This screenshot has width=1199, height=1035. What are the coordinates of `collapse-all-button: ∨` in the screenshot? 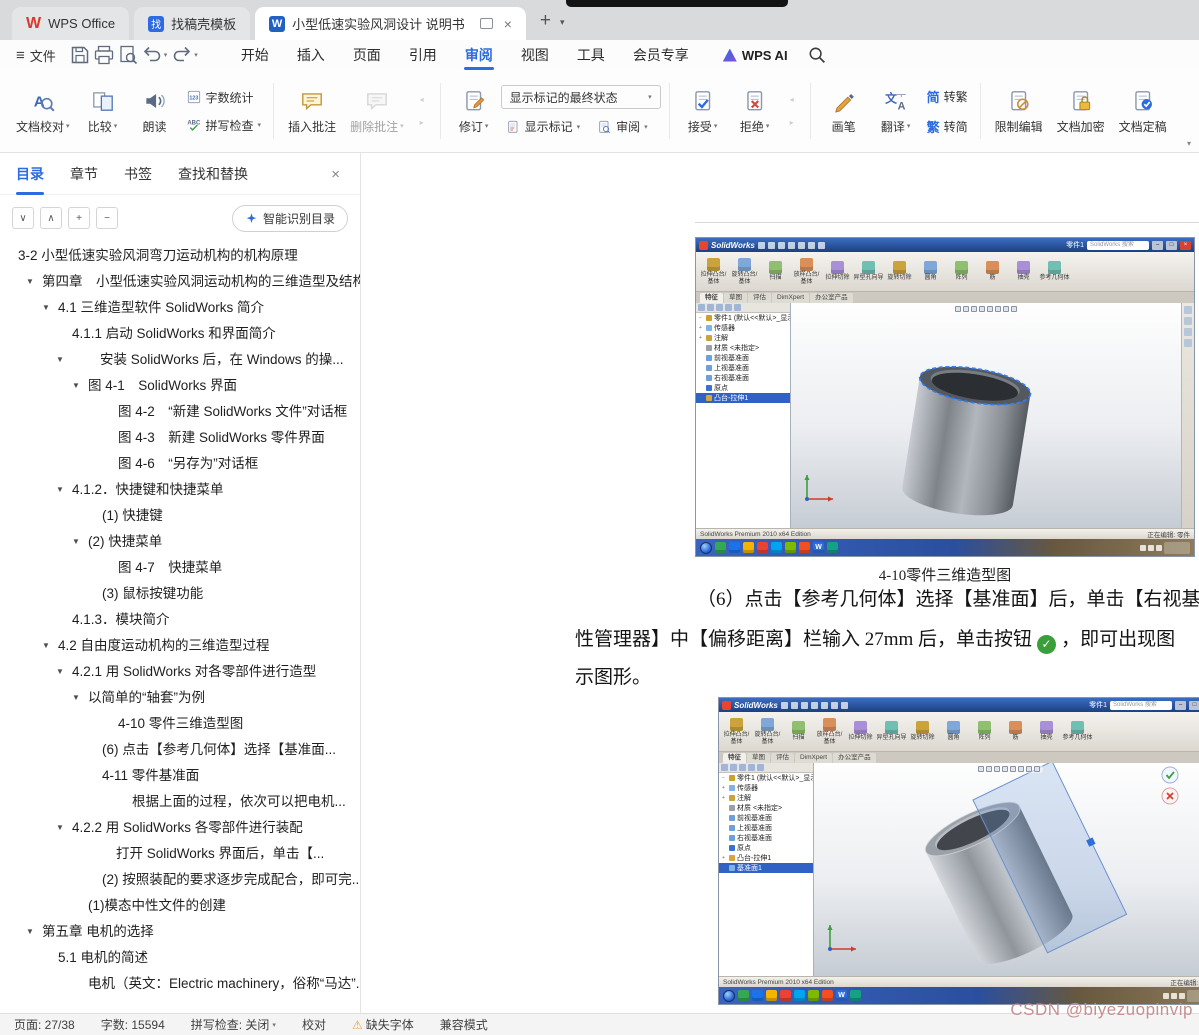 It's located at (23, 218).